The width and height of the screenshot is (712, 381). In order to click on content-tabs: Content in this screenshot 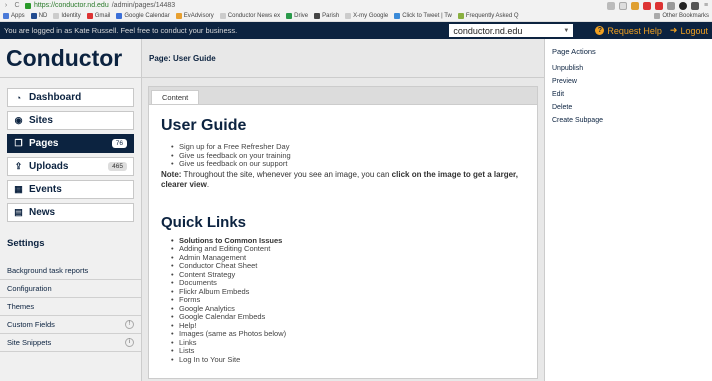, I will do `click(343, 95)`.